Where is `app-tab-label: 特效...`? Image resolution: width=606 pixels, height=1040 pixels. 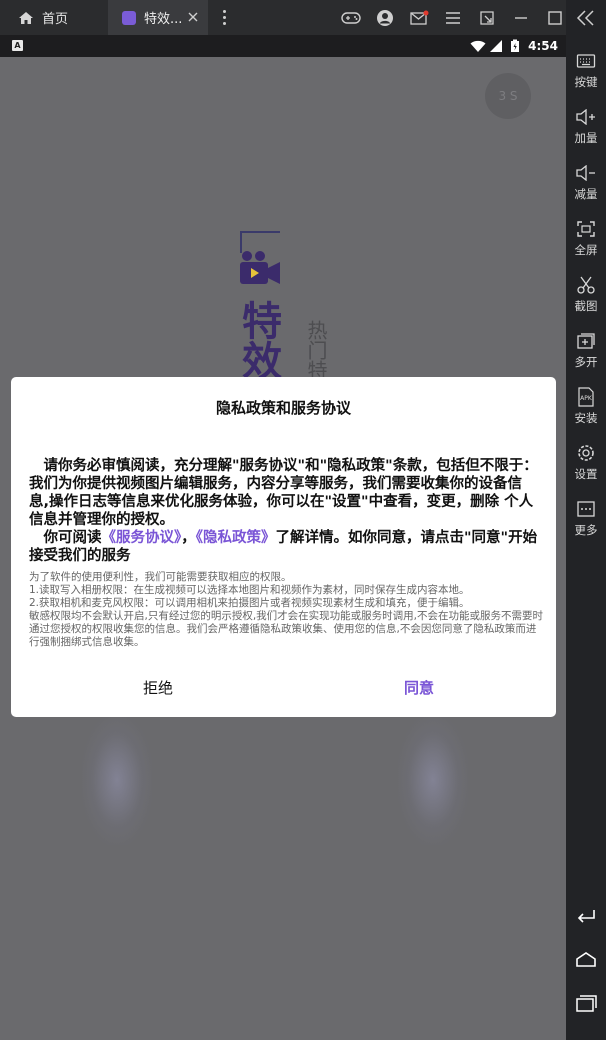
app-tab-label: 特效... is located at coordinates (163, 19).